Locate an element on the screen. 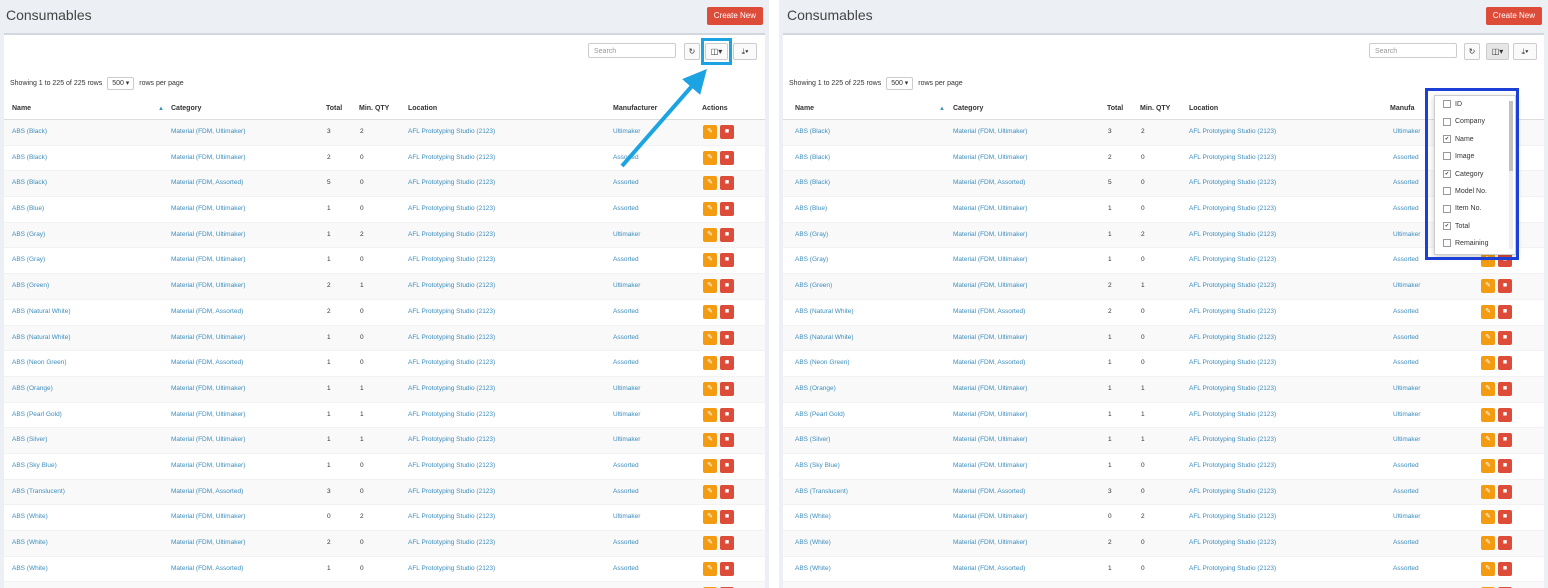  item-name-link: ABS (Translucent) is located at coordinates (821, 492).